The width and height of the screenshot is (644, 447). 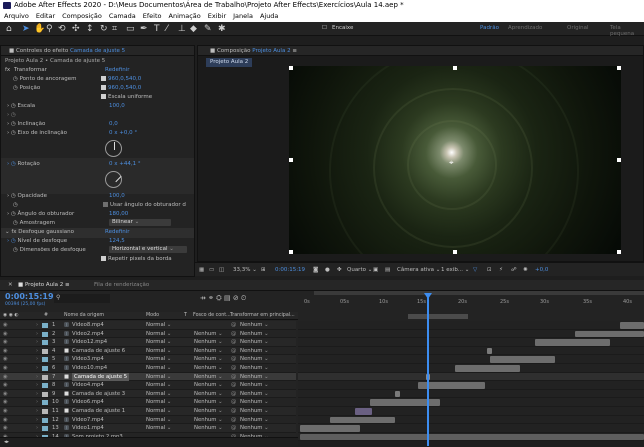 What do you see at coordinates (113, 179) in the screenshot?
I see `rotation-dial` at bounding box center [113, 179].